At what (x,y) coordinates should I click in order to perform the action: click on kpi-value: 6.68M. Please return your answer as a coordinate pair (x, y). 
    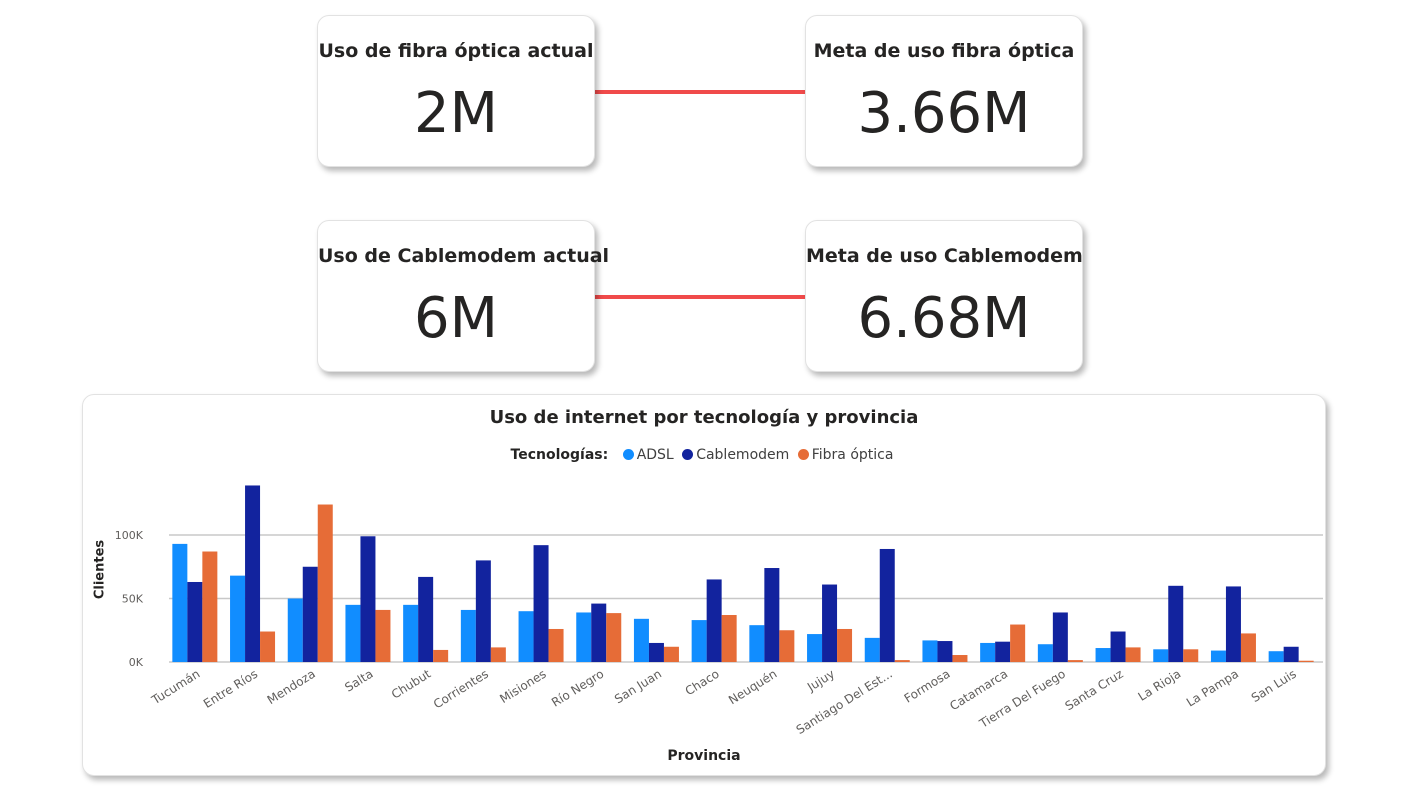
    Looking at the image, I should click on (944, 318).